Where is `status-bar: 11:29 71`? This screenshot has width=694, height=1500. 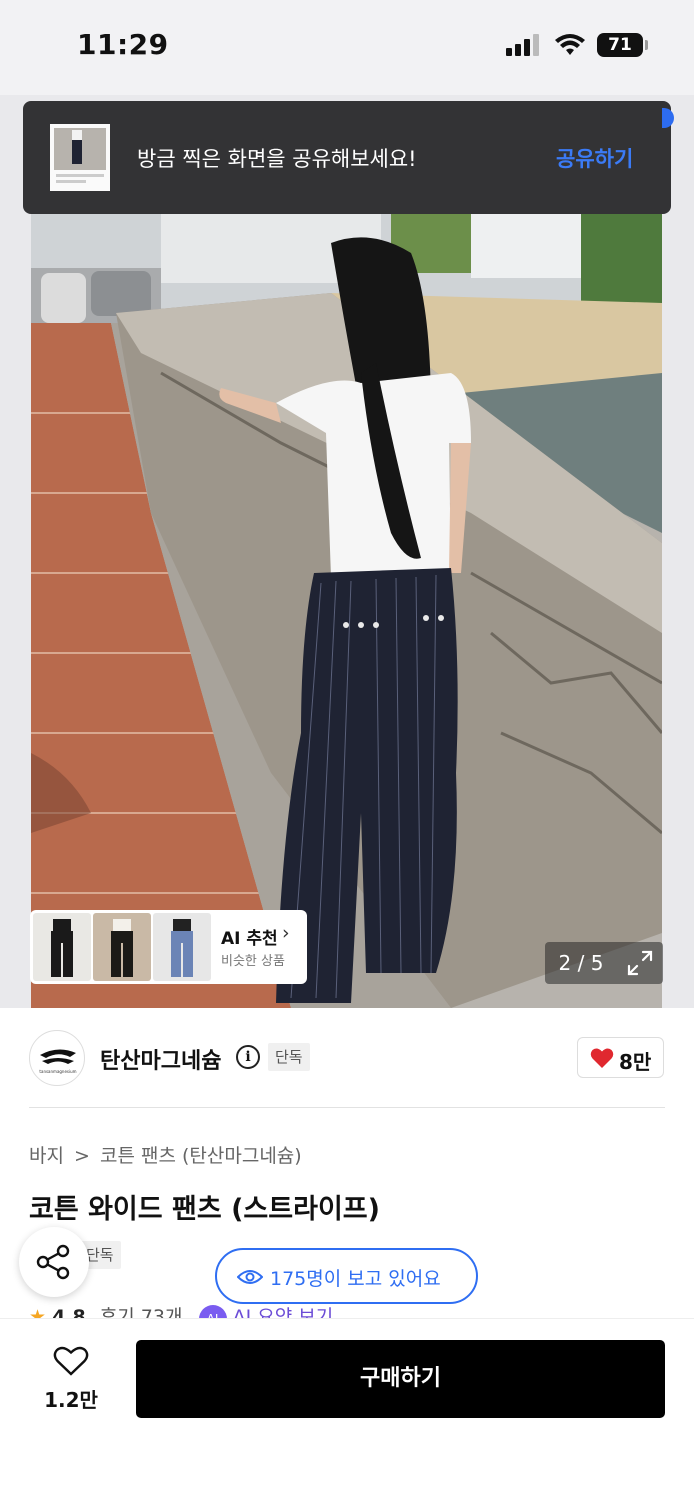 status-bar: 11:29 71 is located at coordinates (347, 47).